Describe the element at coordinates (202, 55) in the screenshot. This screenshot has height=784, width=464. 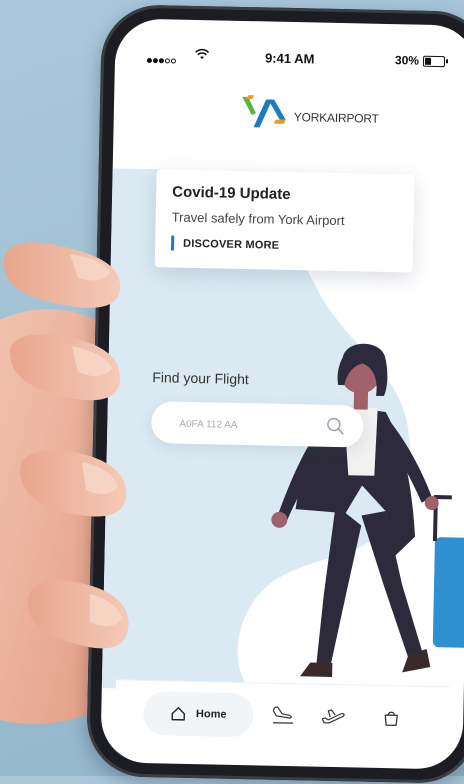
I see `wifi-icon` at that location.